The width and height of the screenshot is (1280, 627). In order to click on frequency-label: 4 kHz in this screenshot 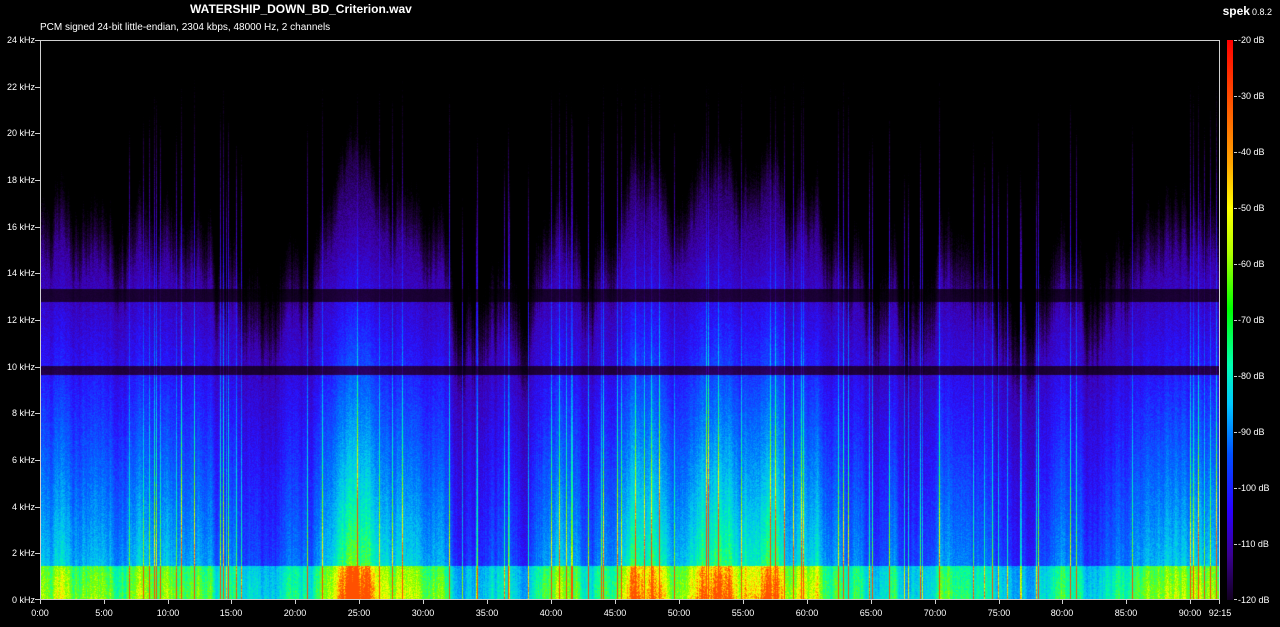, I will do `click(23, 506)`.